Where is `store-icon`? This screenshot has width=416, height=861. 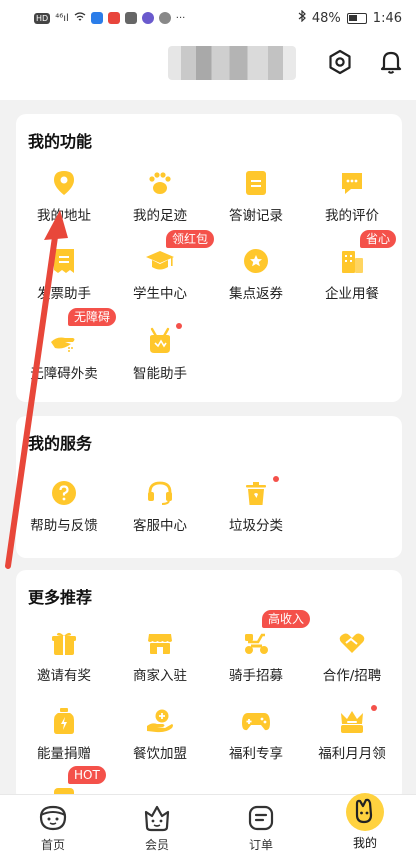 store-icon is located at coordinates (160, 643).